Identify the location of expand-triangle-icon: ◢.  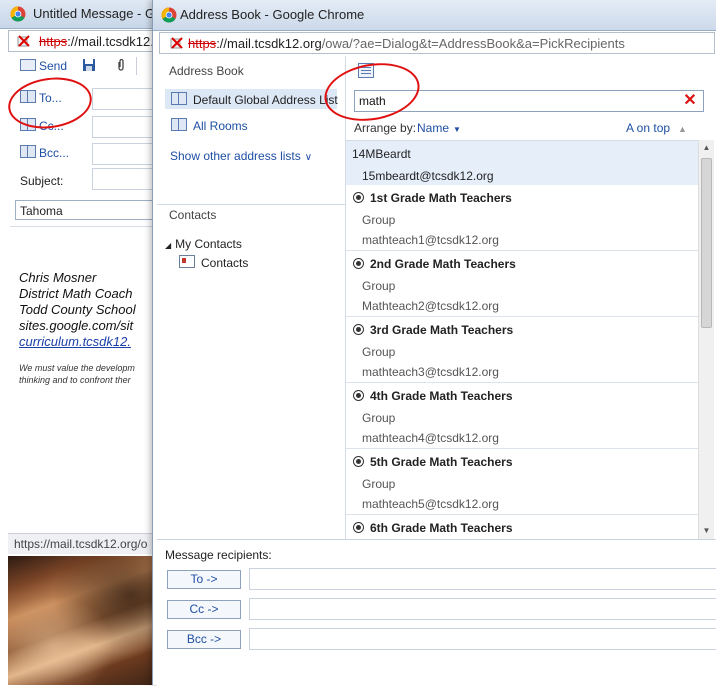
(168, 245).